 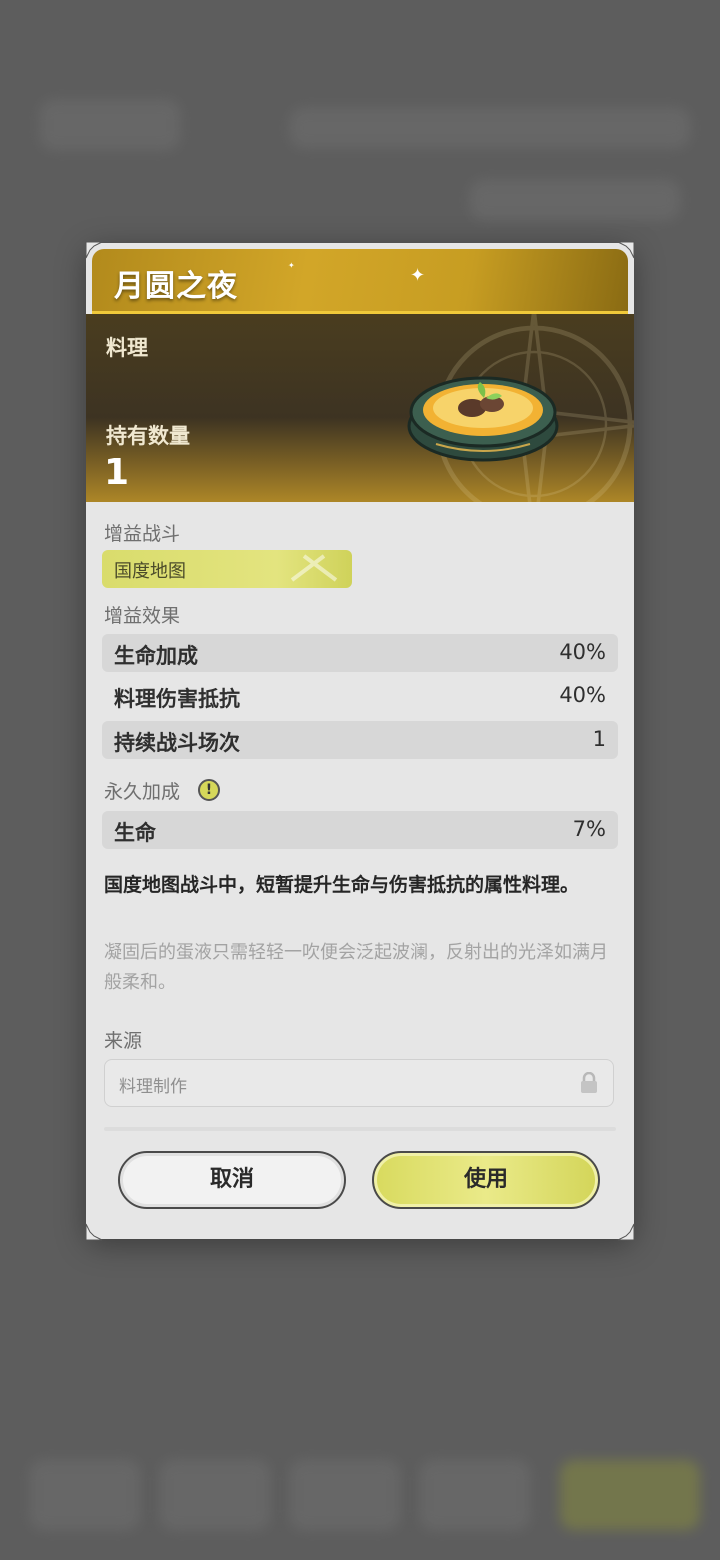 What do you see at coordinates (142, 534) in the screenshot?
I see `buff-battle-label: 增益战斗` at bounding box center [142, 534].